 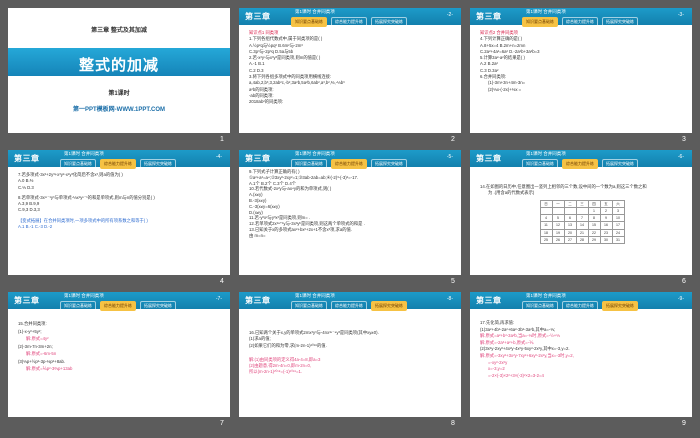 I want to click on calendar-cell: 四, so click(x=594, y=203).